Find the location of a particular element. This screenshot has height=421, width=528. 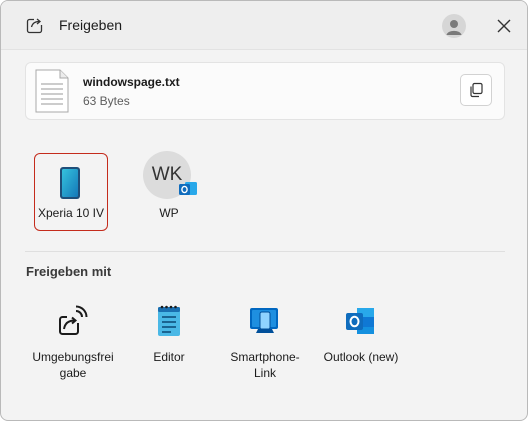

app-label: Smartphone- Link is located at coordinates (265, 365).